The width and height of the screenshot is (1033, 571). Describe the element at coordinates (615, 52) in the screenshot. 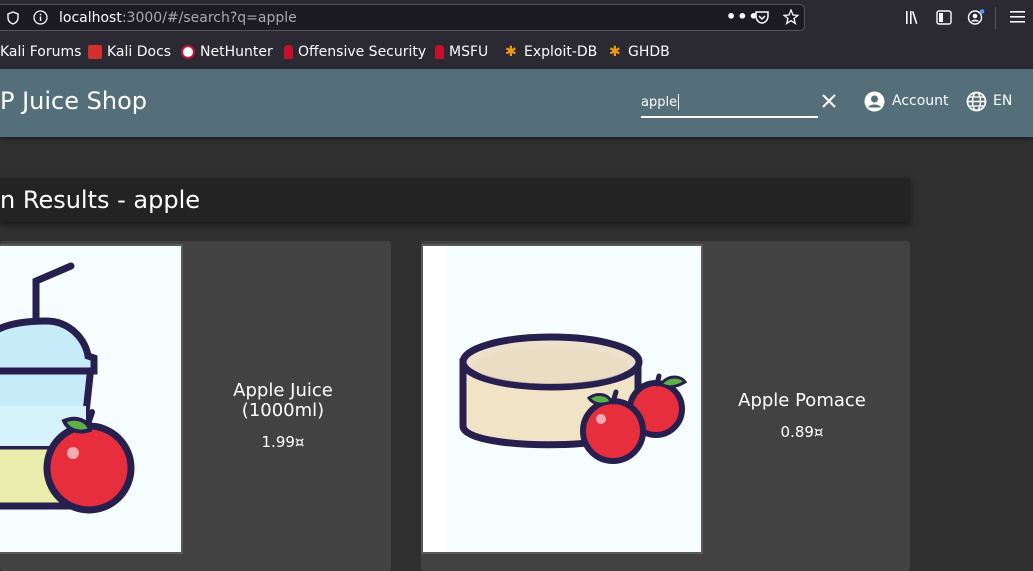

I see `ghdb-icon: ✱` at that location.